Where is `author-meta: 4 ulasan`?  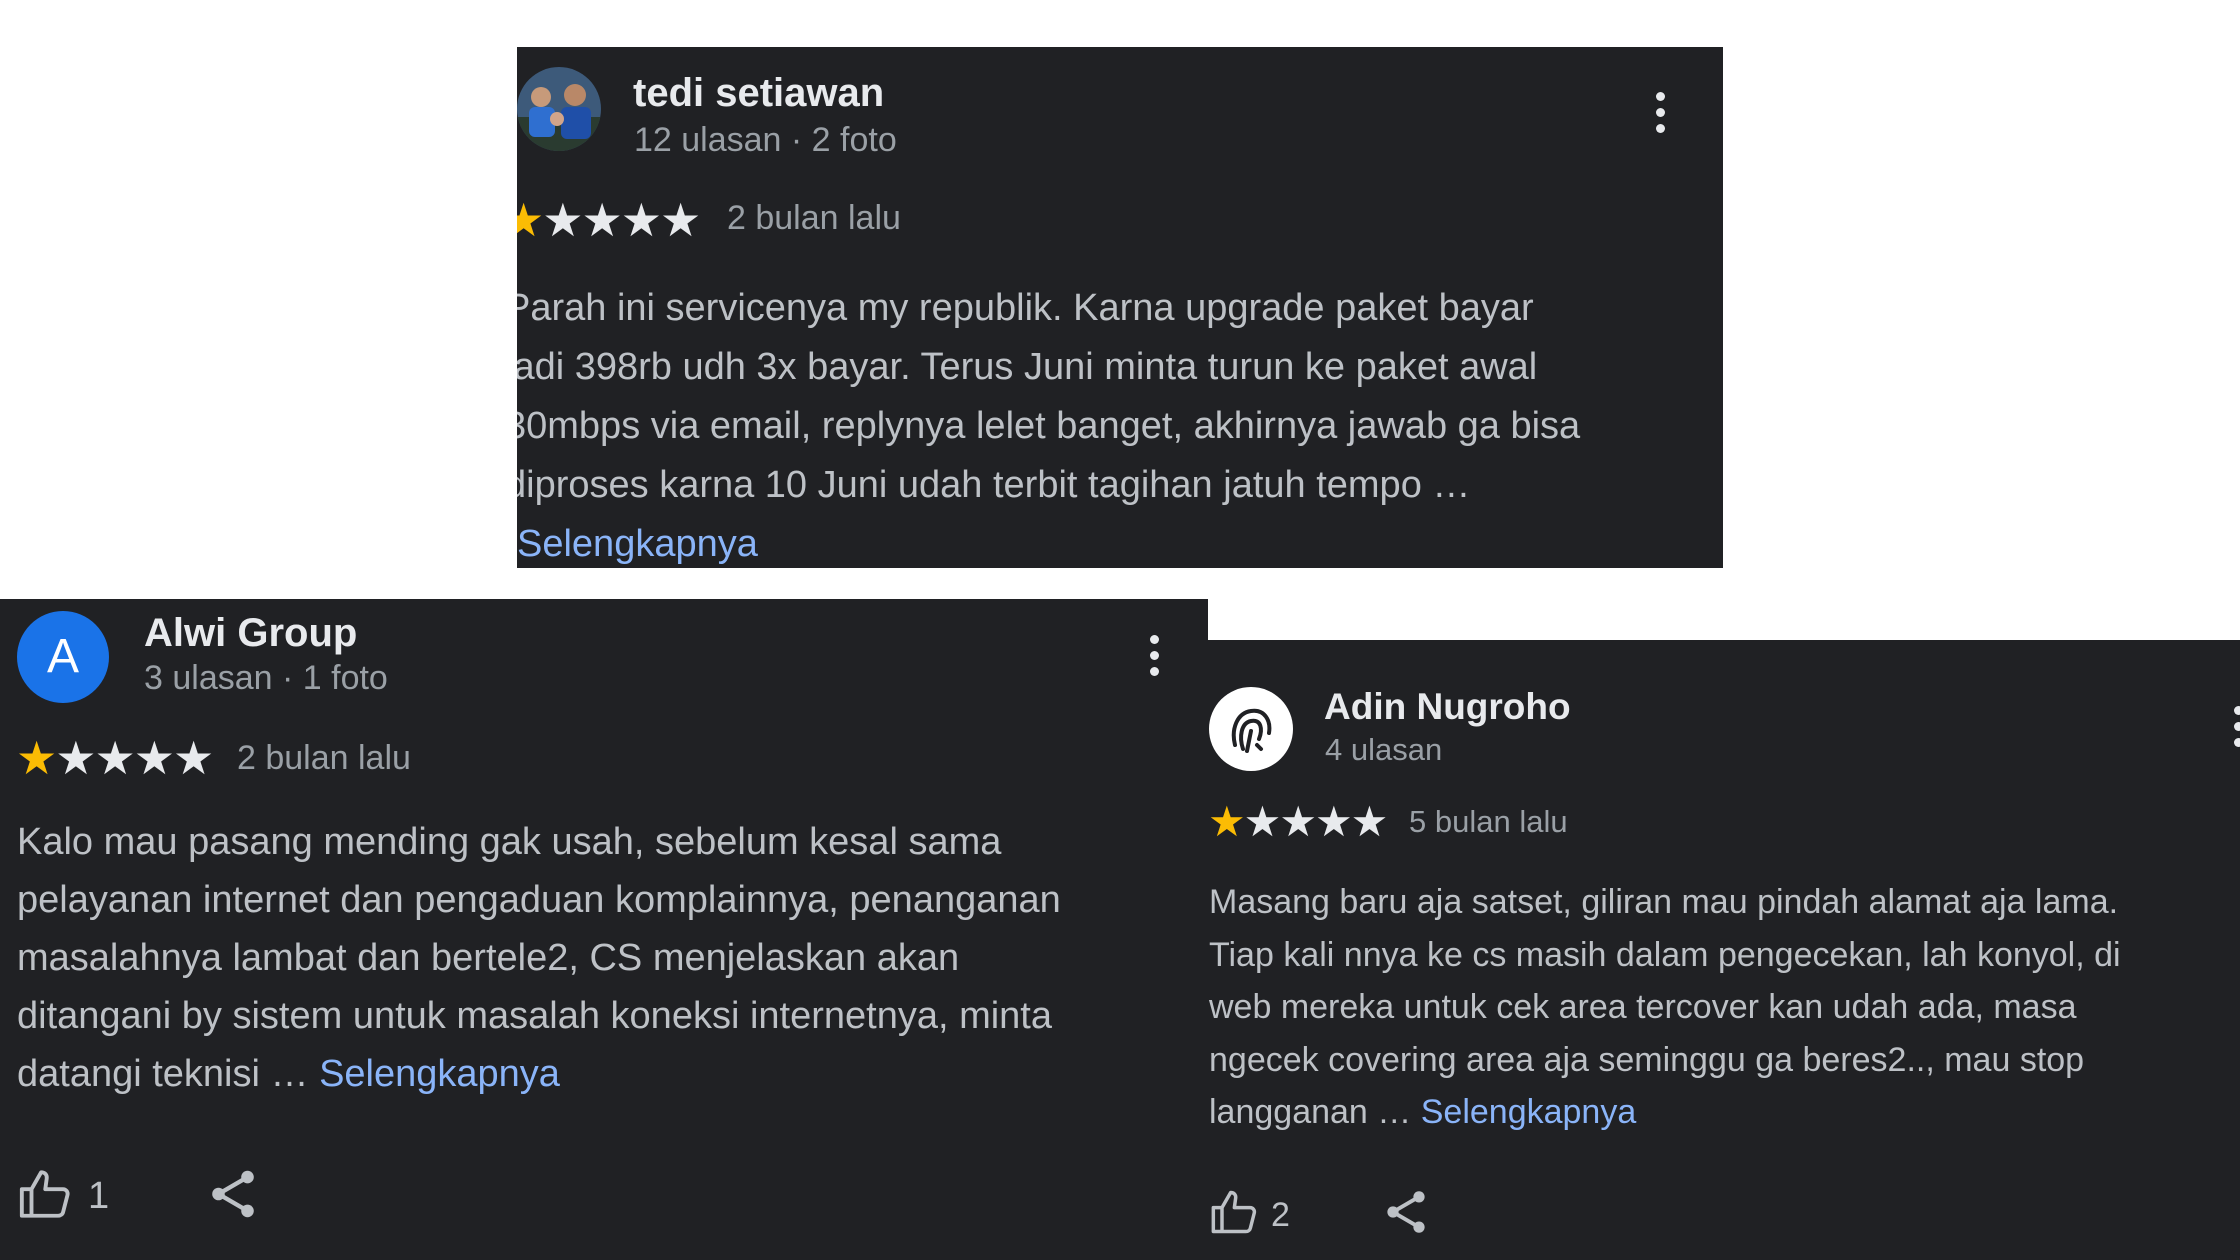
author-meta: 4 ulasan is located at coordinates (1384, 749).